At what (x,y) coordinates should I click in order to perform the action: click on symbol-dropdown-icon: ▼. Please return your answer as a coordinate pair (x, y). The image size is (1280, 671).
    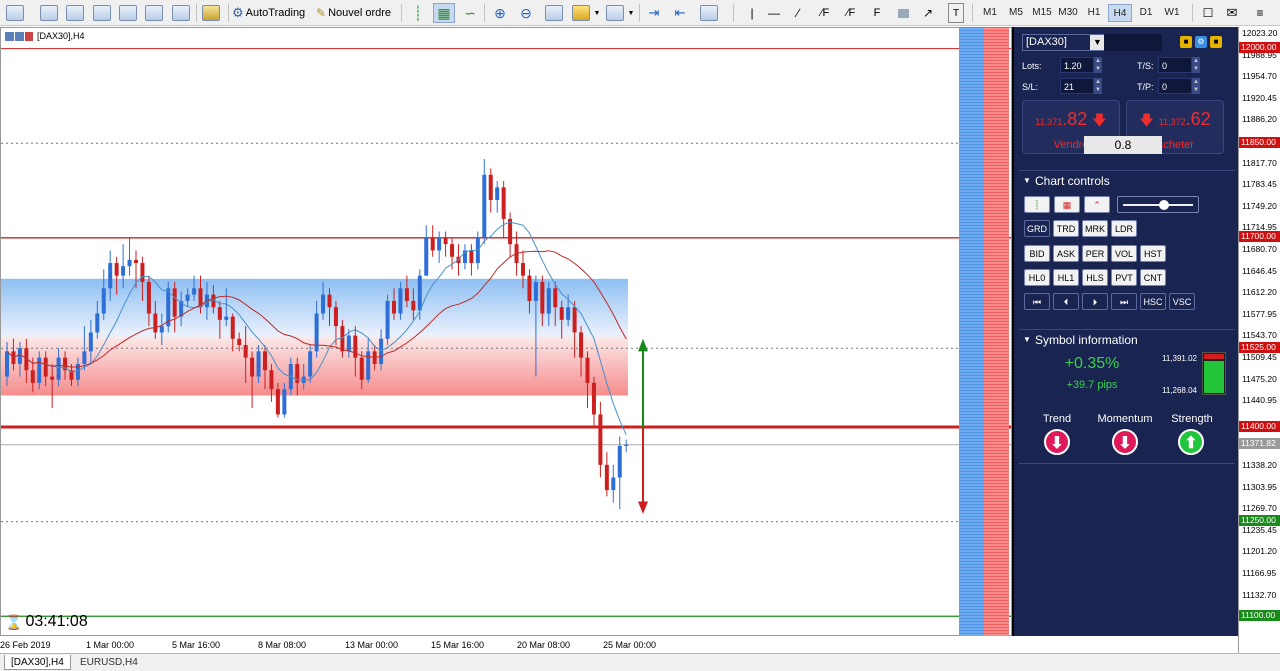
    Looking at the image, I should click on (1097, 42).